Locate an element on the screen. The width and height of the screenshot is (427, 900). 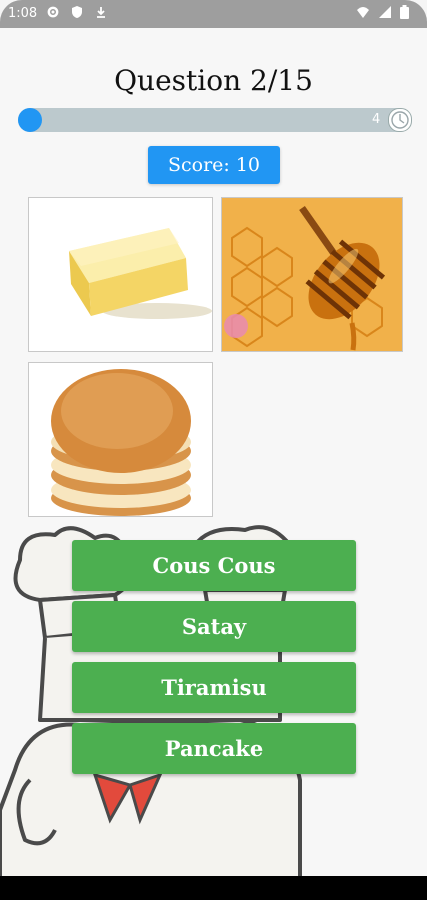
honey-illustration is located at coordinates (312, 274).